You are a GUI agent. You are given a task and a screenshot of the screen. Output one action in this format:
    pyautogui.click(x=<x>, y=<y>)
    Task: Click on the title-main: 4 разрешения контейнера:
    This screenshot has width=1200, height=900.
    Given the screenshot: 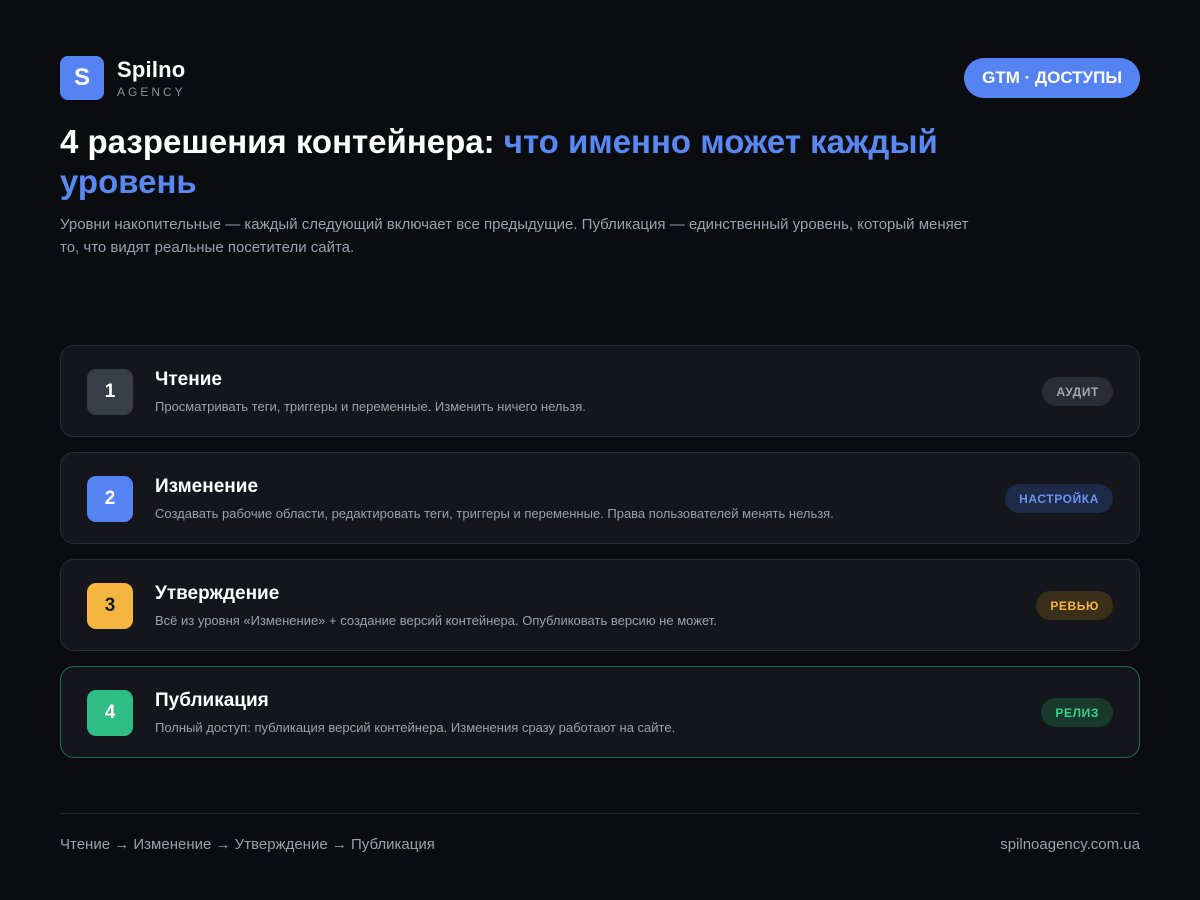 What is the action you would take?
    pyautogui.click(x=282, y=141)
    